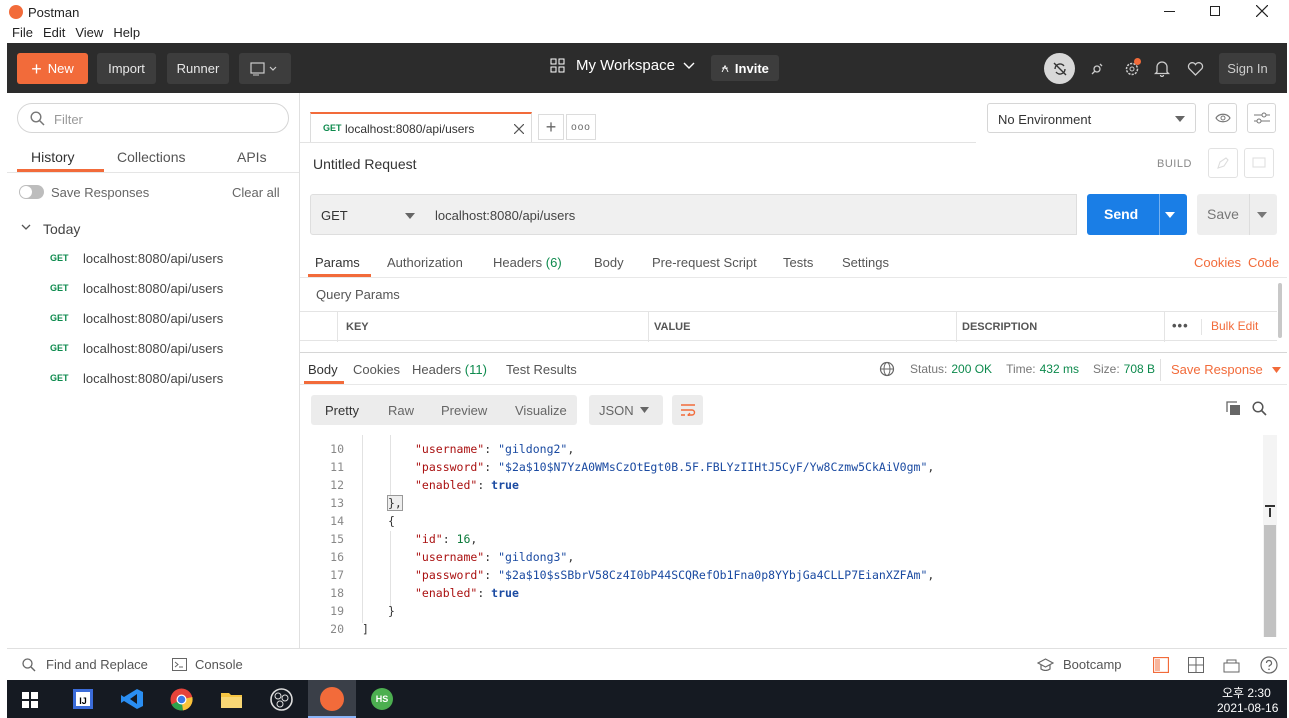 The image size is (1289, 718). What do you see at coordinates (126, 32) in the screenshot?
I see `menu-help: Help` at bounding box center [126, 32].